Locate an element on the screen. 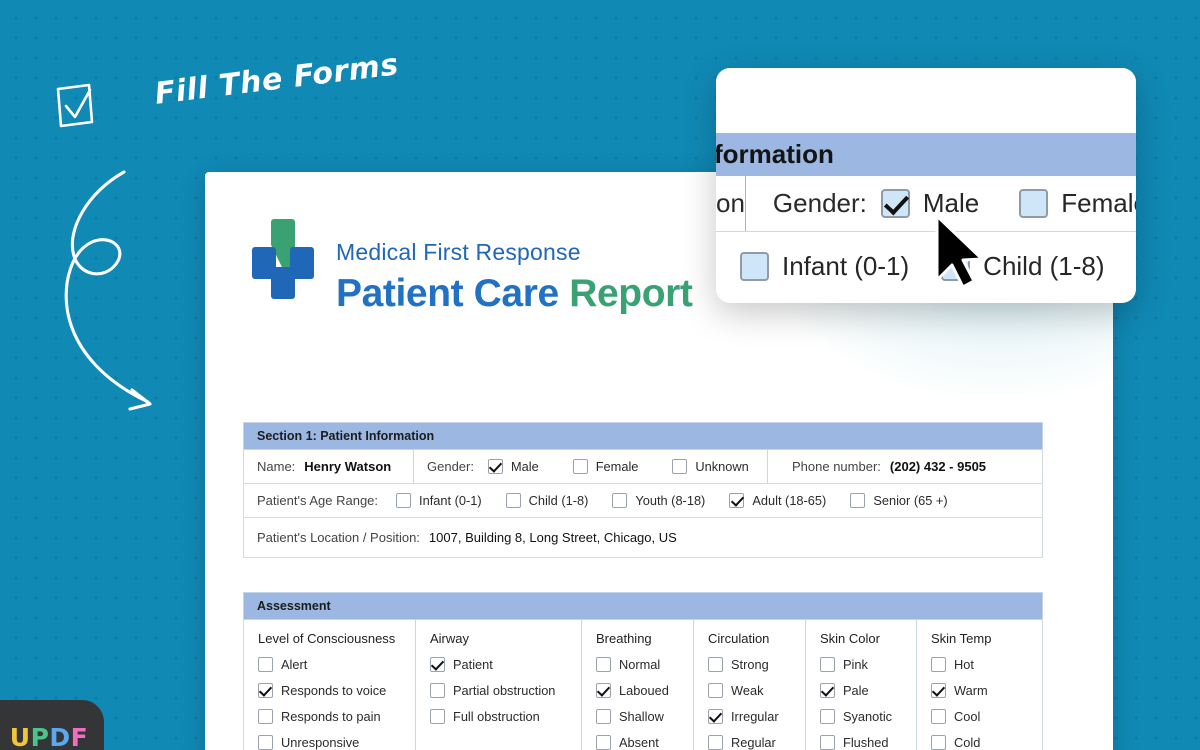 This screenshot has height=750, width=1200. option-unresponsive: Unresponsive is located at coordinates (336, 742).